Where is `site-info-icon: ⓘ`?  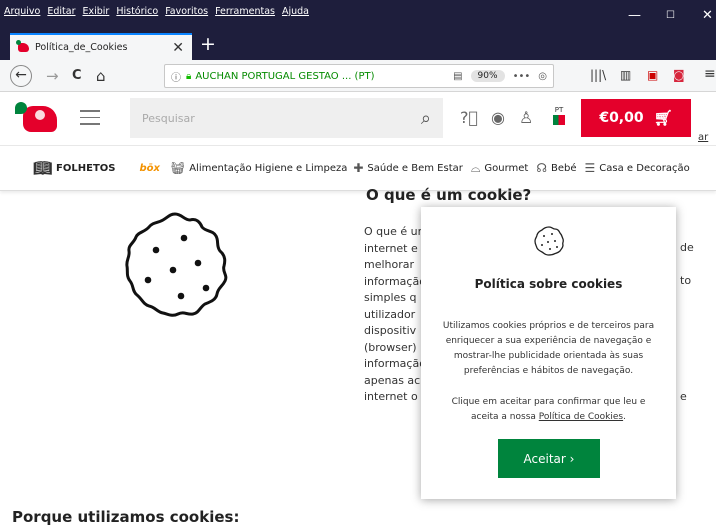 site-info-icon: ⓘ is located at coordinates (176, 76).